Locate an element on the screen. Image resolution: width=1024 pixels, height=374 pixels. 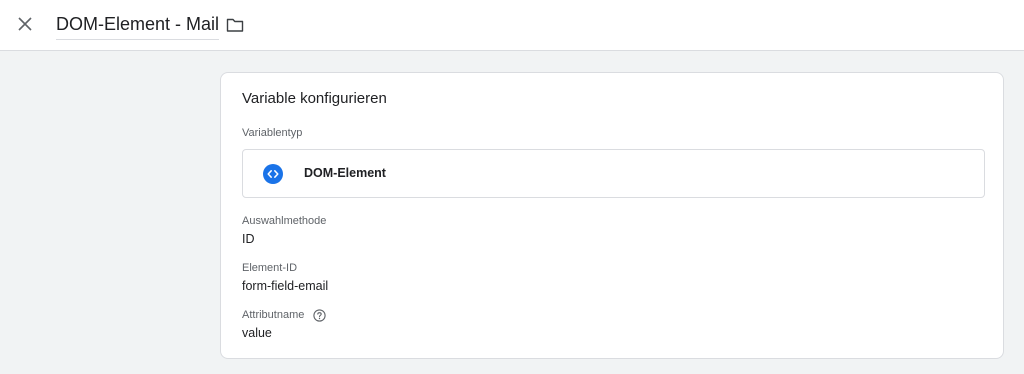
selection-method-value: ID is located at coordinates (248, 239).